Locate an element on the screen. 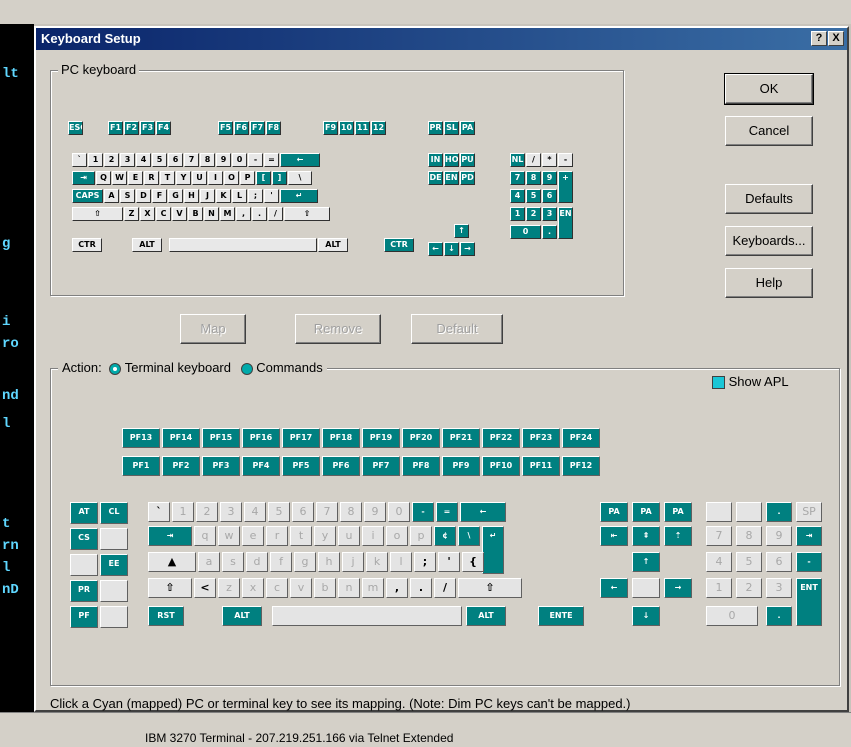 The height and width of the screenshot is (747, 851). term-key: AT is located at coordinates (84, 513).